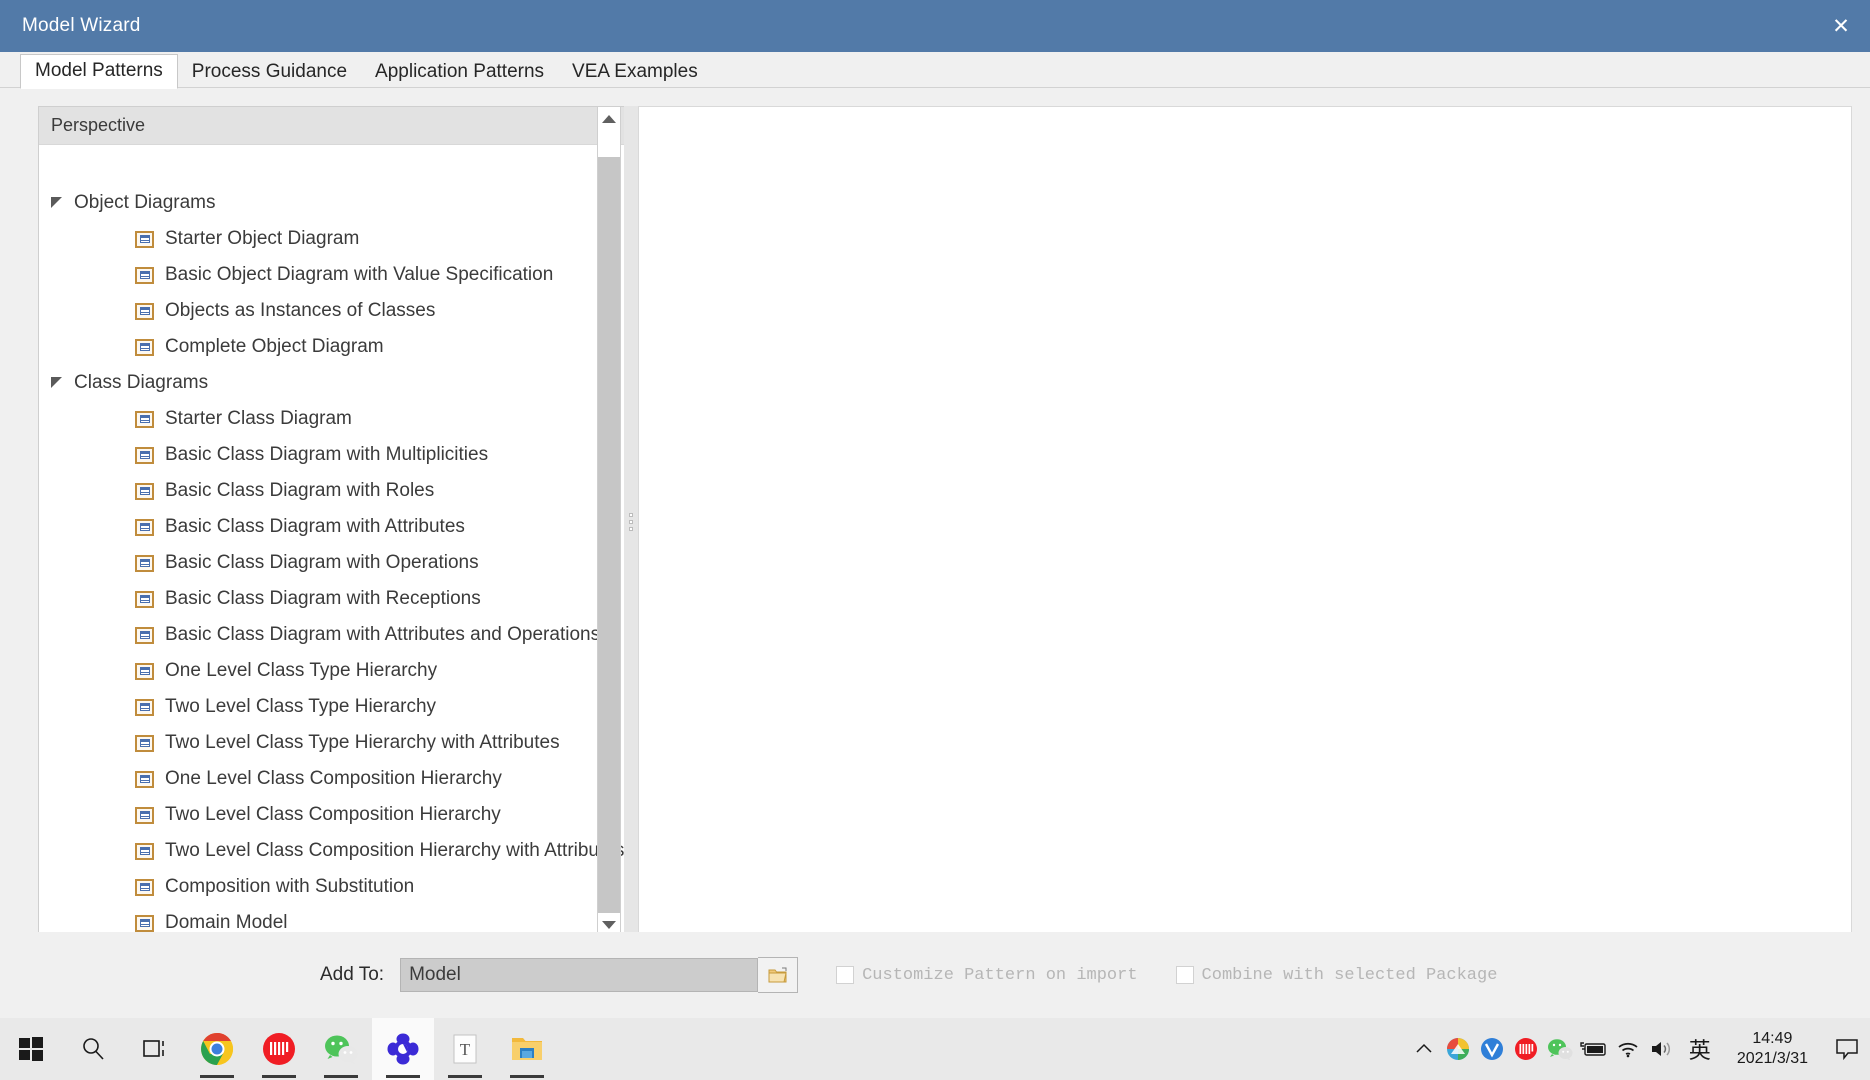  What do you see at coordinates (778, 975) in the screenshot?
I see `folder-browse-icon` at bounding box center [778, 975].